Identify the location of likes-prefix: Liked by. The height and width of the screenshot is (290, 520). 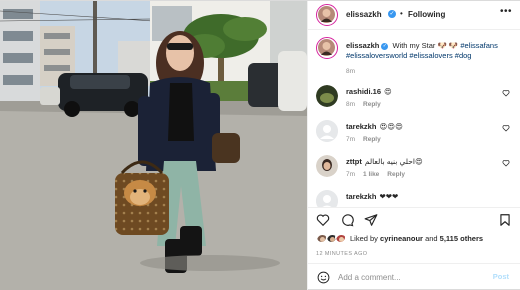
(364, 238).